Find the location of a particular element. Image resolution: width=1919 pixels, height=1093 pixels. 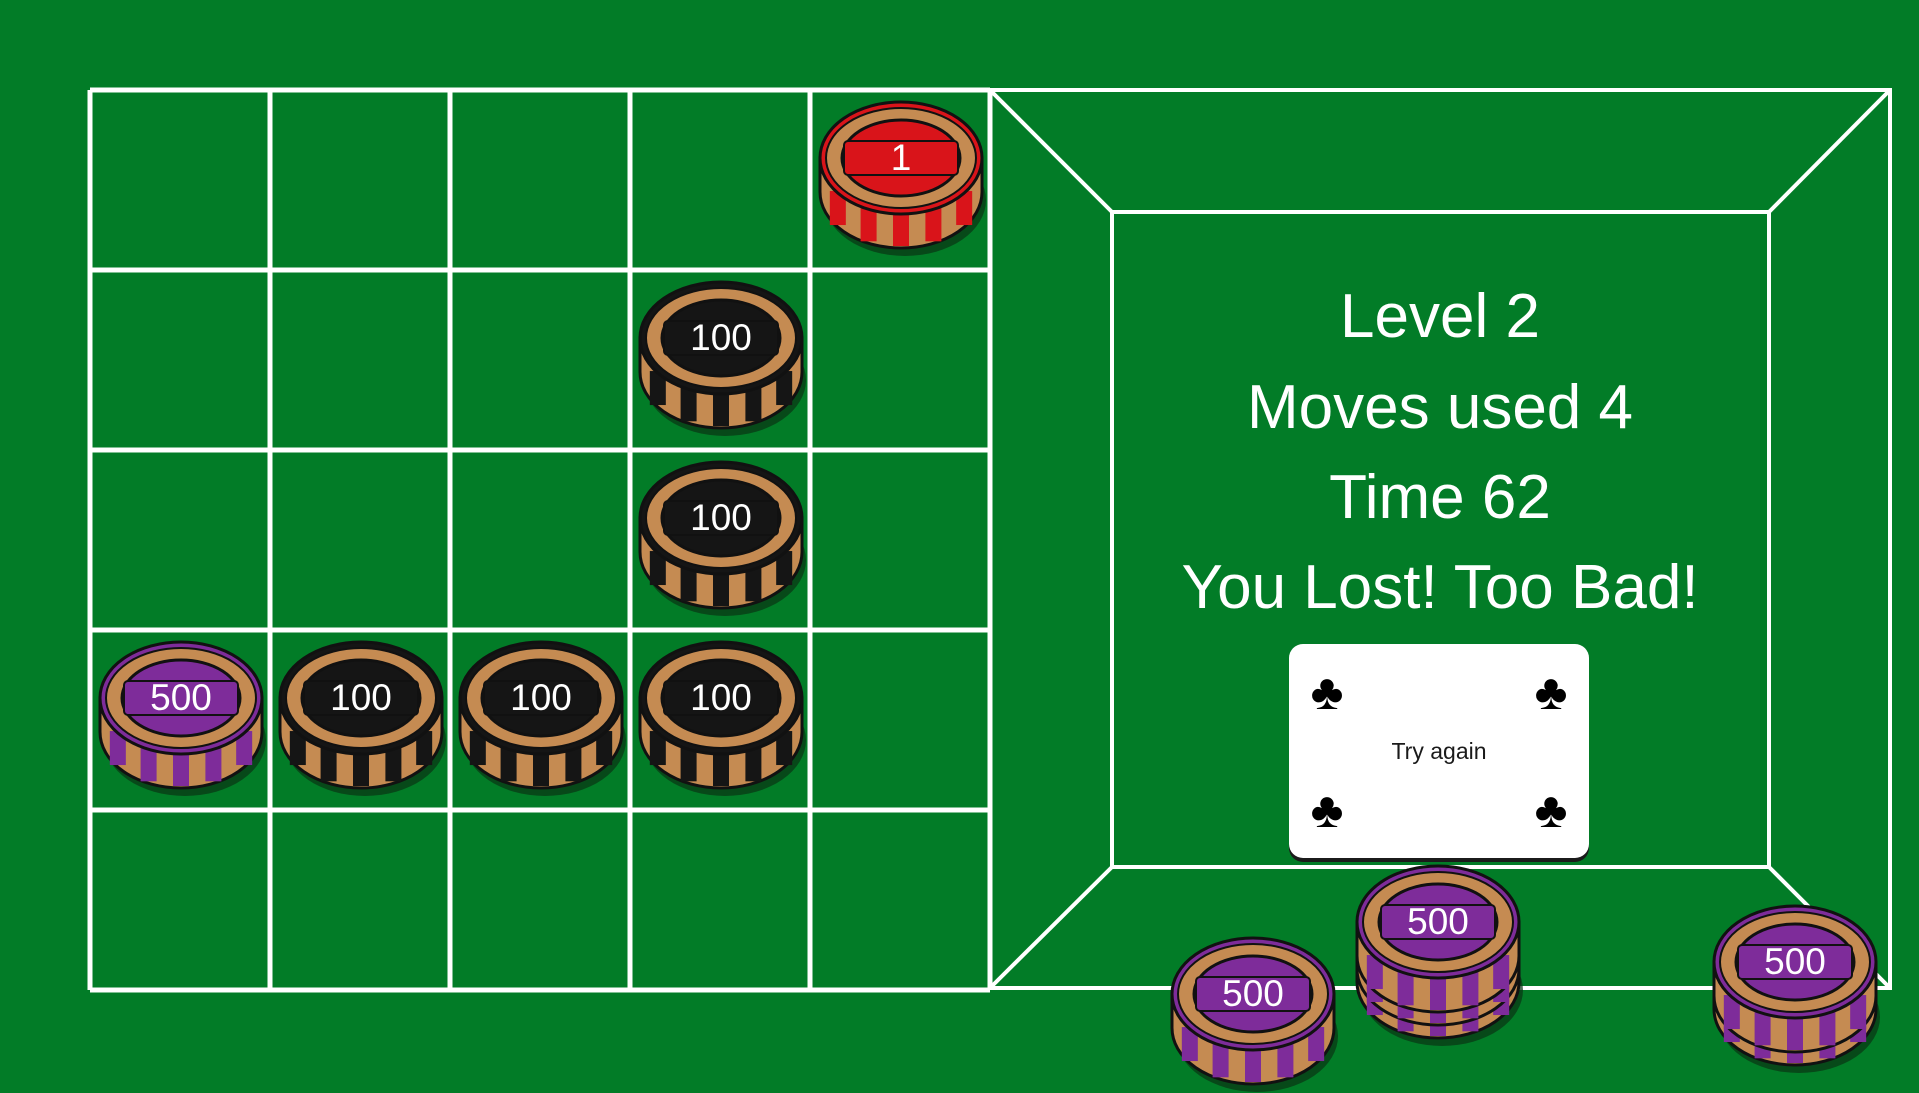

level-text: Level 2 is located at coordinates (1440, 316).